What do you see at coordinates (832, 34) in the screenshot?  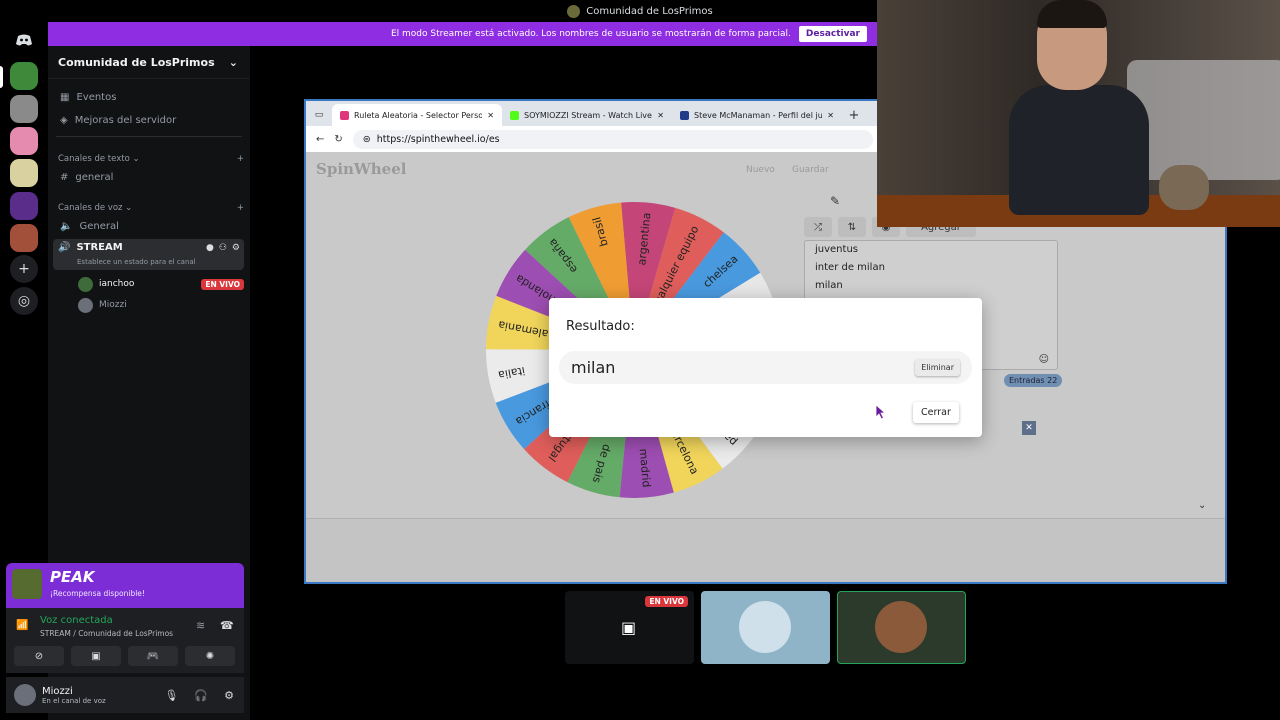 I see `deactivate-button: Desactivar` at bounding box center [832, 34].